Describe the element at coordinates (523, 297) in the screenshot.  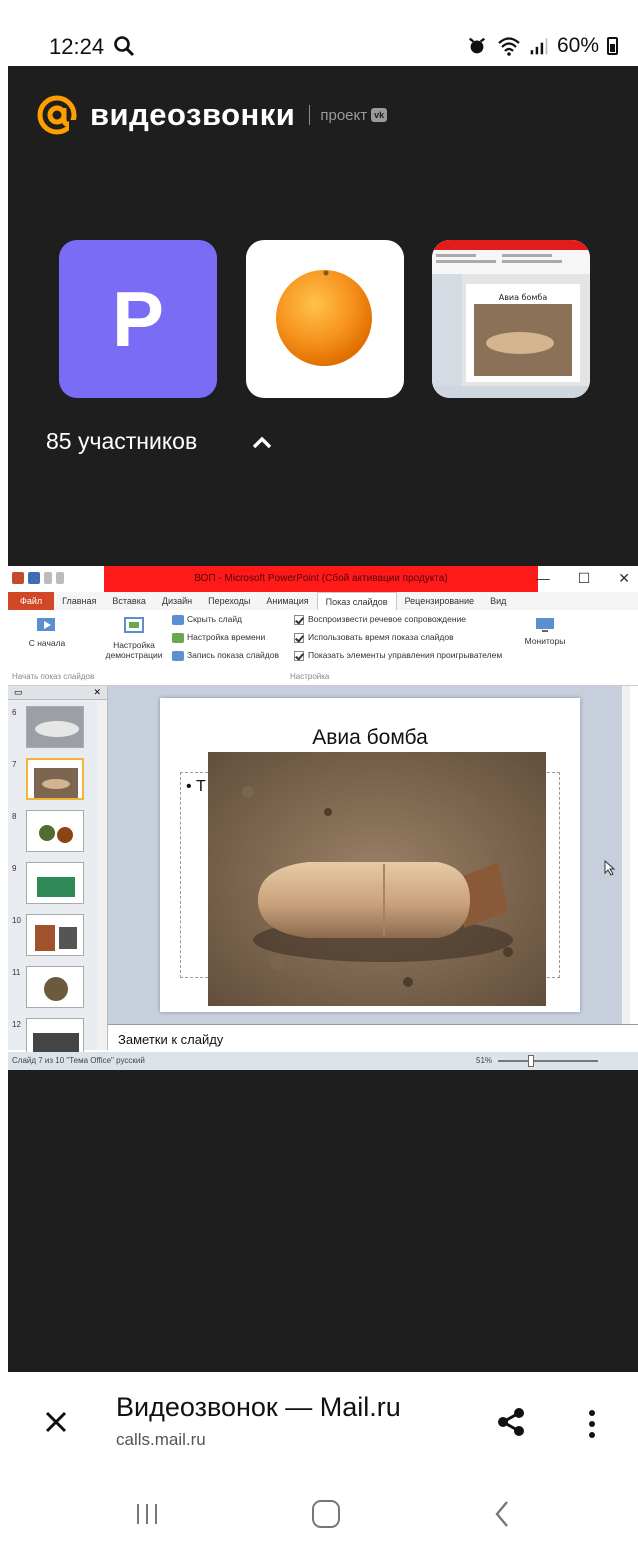
I see `mini-slide-title: Авиа бомба` at that location.